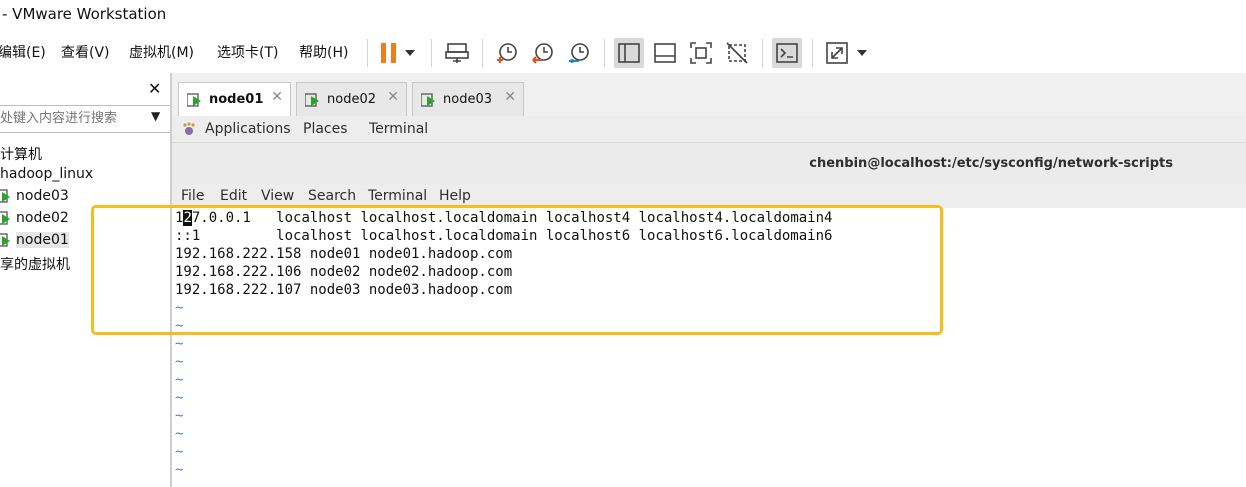  What do you see at coordinates (457, 53) in the screenshot?
I see `send-keys-icon` at bounding box center [457, 53].